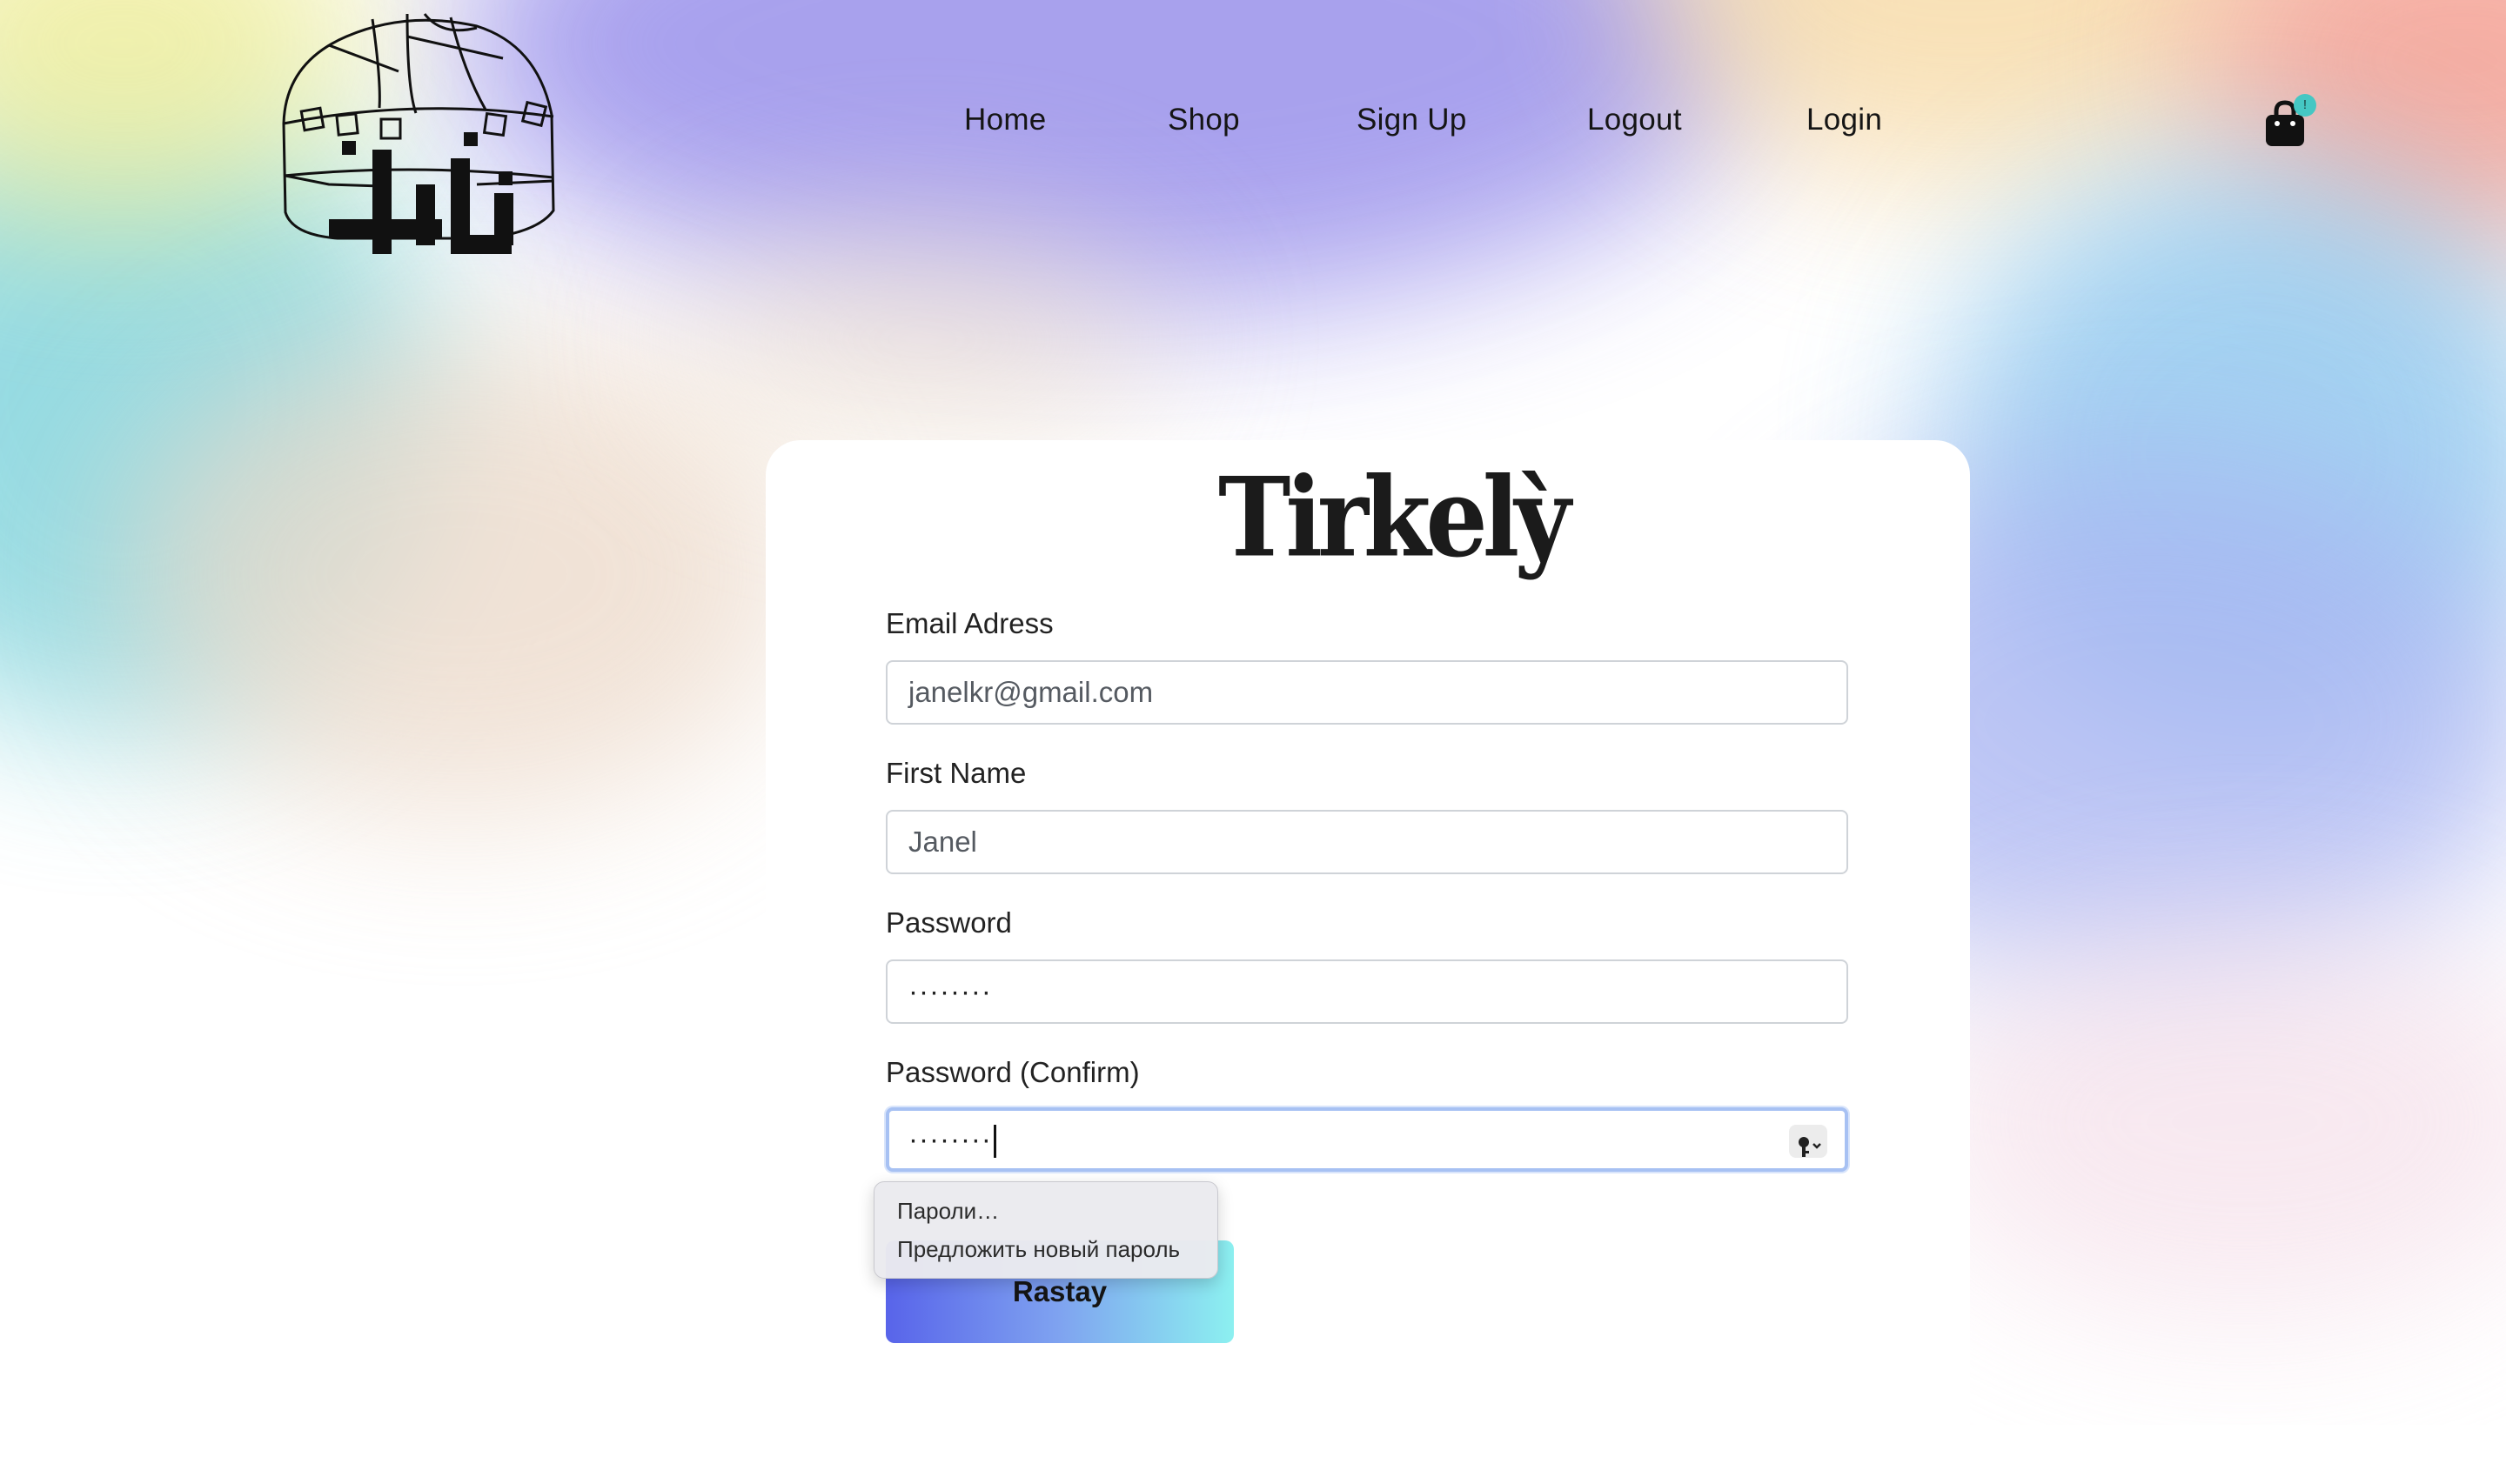  What do you see at coordinates (949, 922) in the screenshot?
I see `password-label: Password` at bounding box center [949, 922].